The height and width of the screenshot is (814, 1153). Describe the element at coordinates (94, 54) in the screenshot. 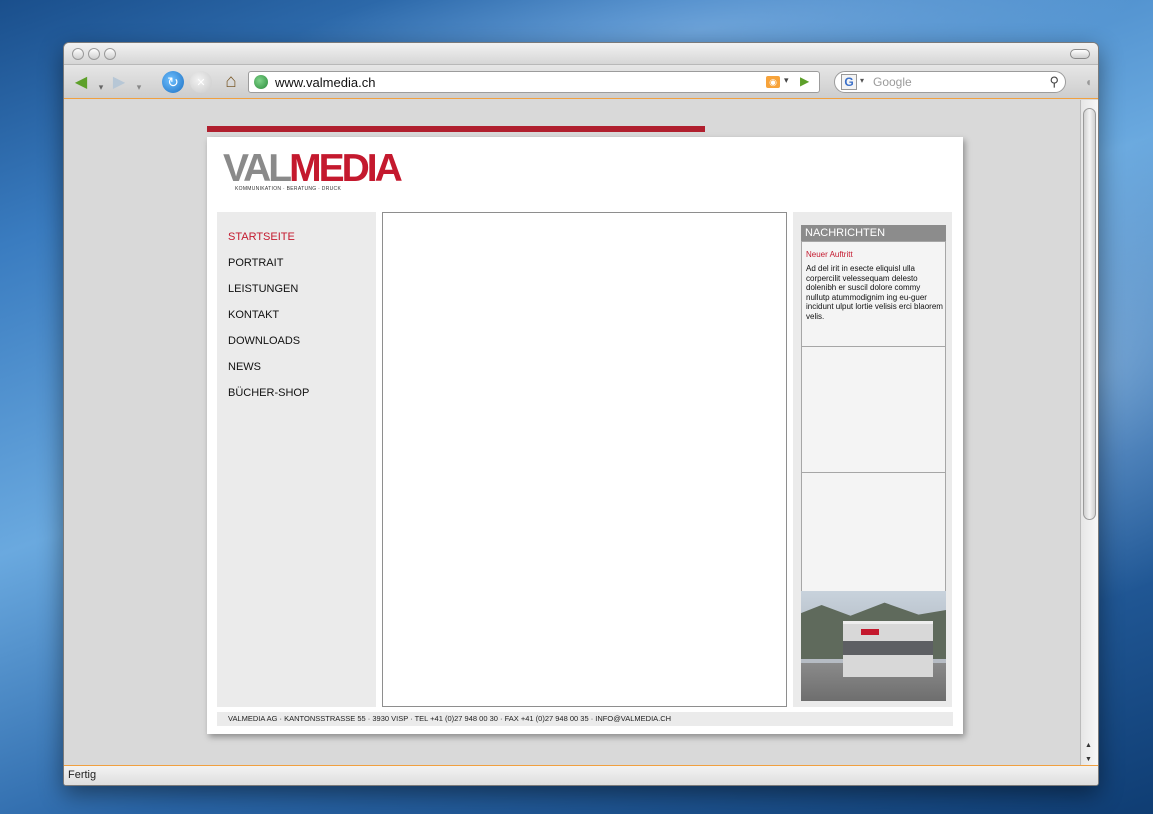

I see `minimize-window-button` at that location.